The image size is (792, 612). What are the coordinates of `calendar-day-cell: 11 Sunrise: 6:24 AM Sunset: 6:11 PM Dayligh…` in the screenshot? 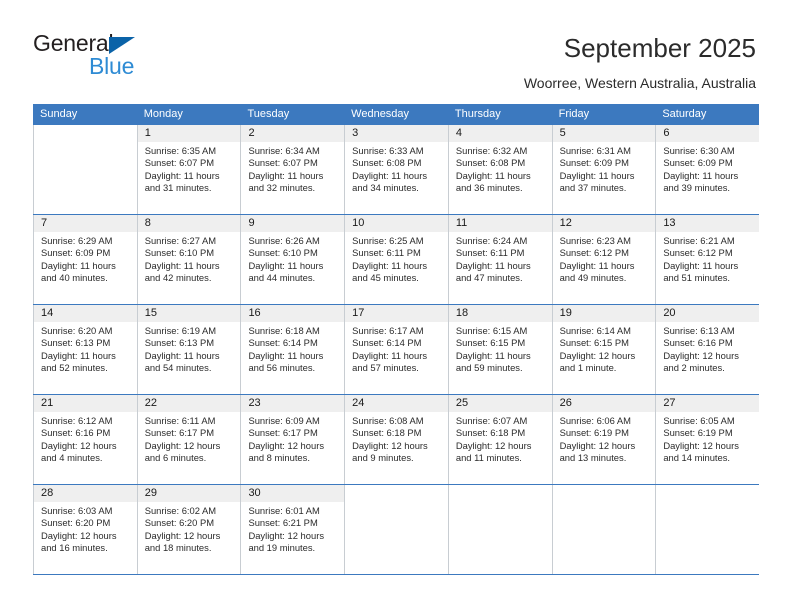 It's located at (499, 259).